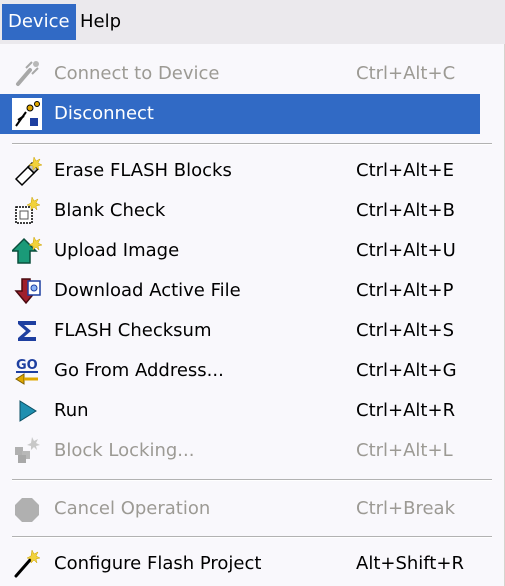 The height and width of the screenshot is (586, 505). I want to click on menu-item-label: Erase FLASH Blocks, so click(143, 170).